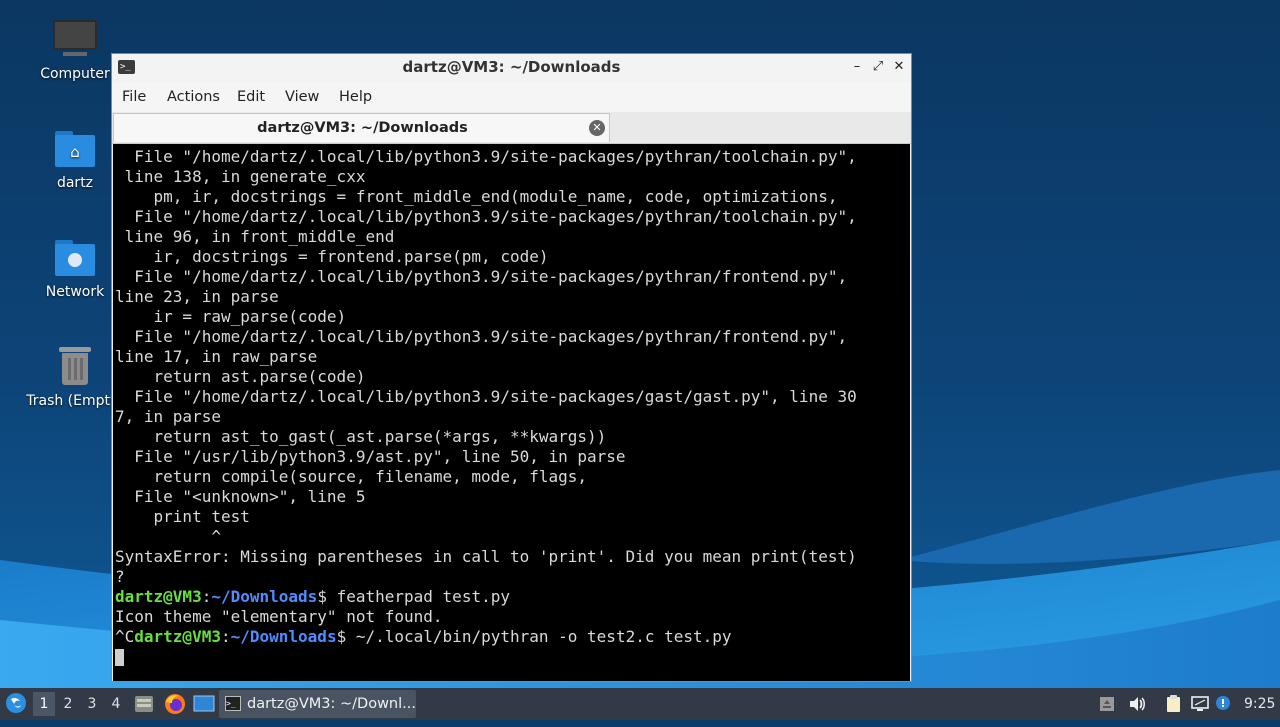  I want to click on computer-icon, so click(75, 40).